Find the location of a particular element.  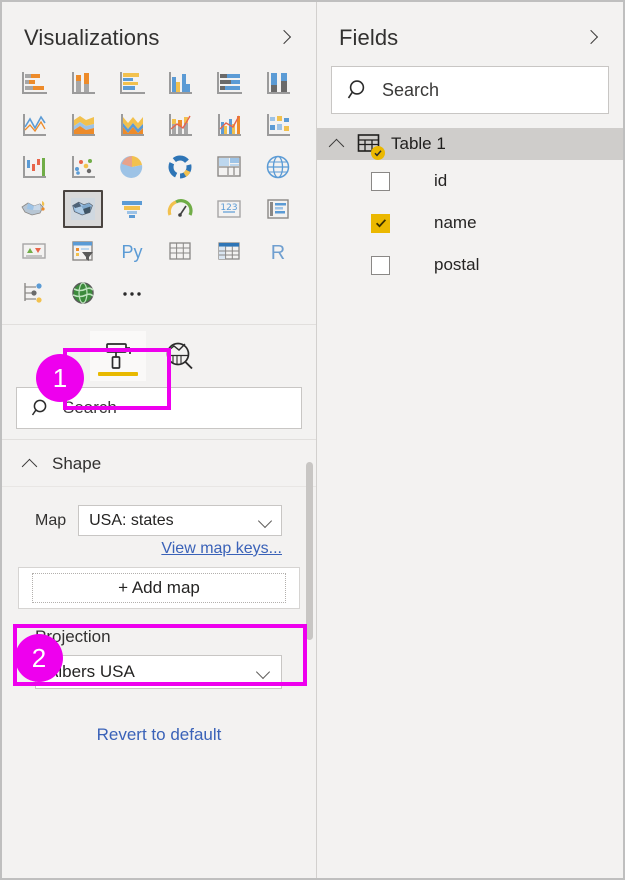

format-search-text: Search is located at coordinates (90, 407).